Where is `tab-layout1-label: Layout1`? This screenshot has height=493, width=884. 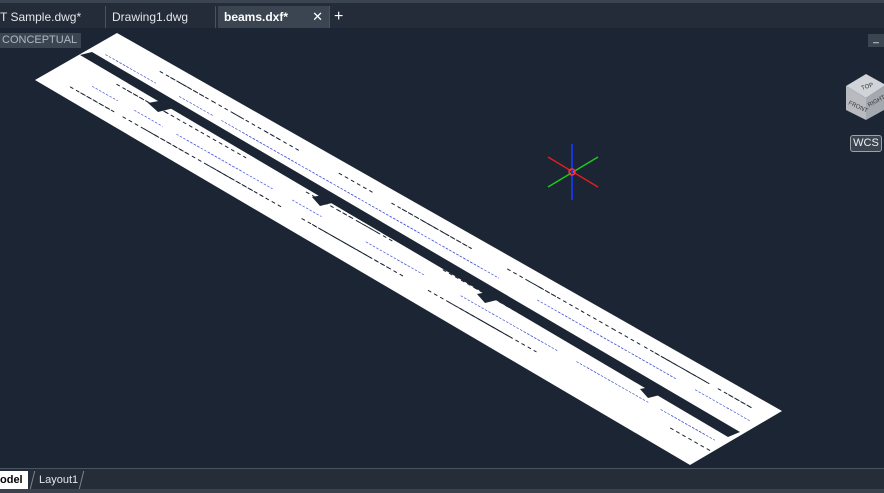 tab-layout1-label: Layout1 is located at coordinates (59, 480).